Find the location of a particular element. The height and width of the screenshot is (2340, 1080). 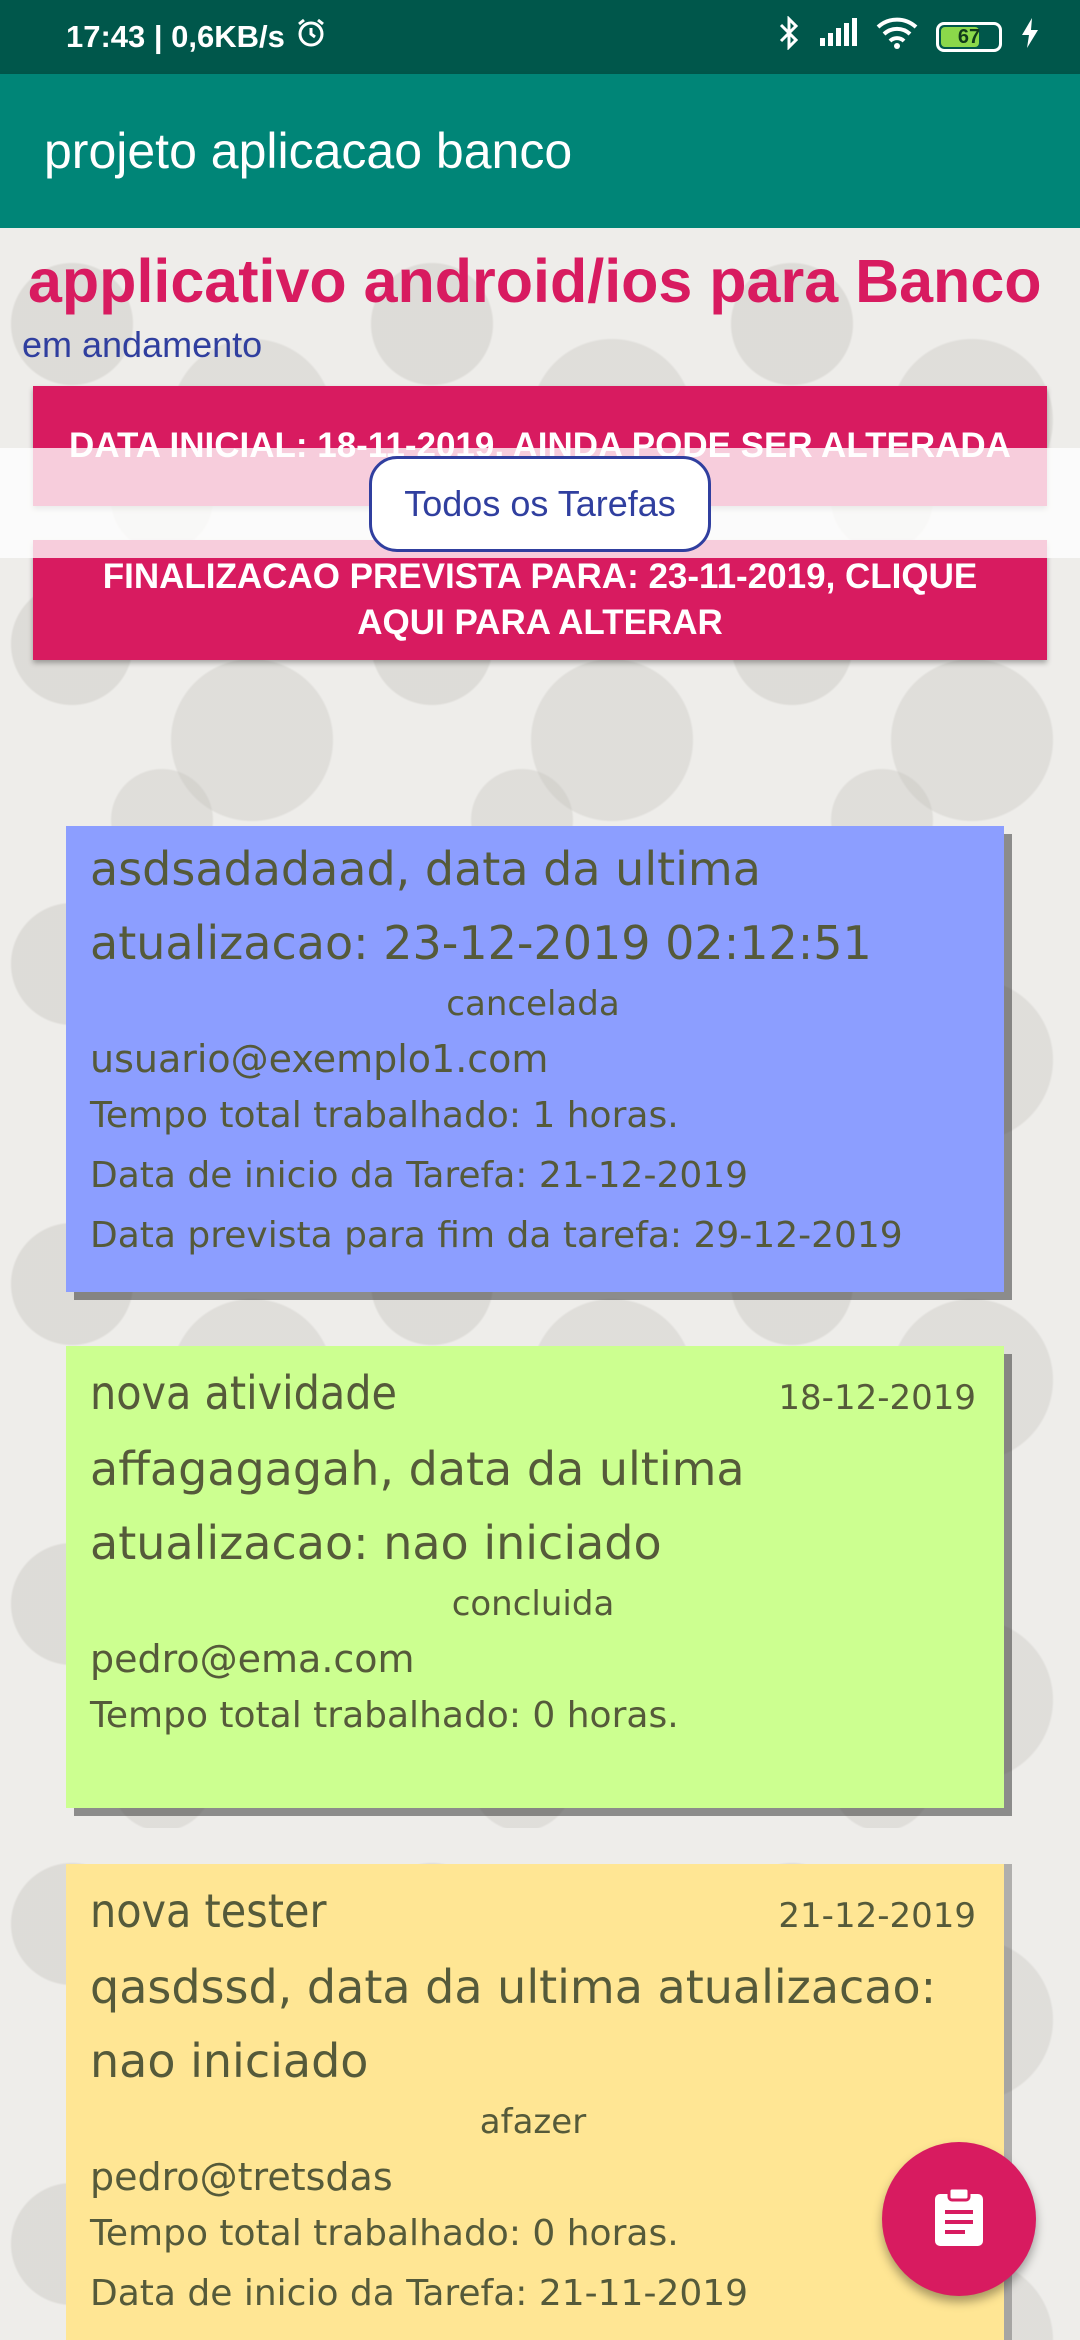

task-state: cancelada is located at coordinates (533, 1004).